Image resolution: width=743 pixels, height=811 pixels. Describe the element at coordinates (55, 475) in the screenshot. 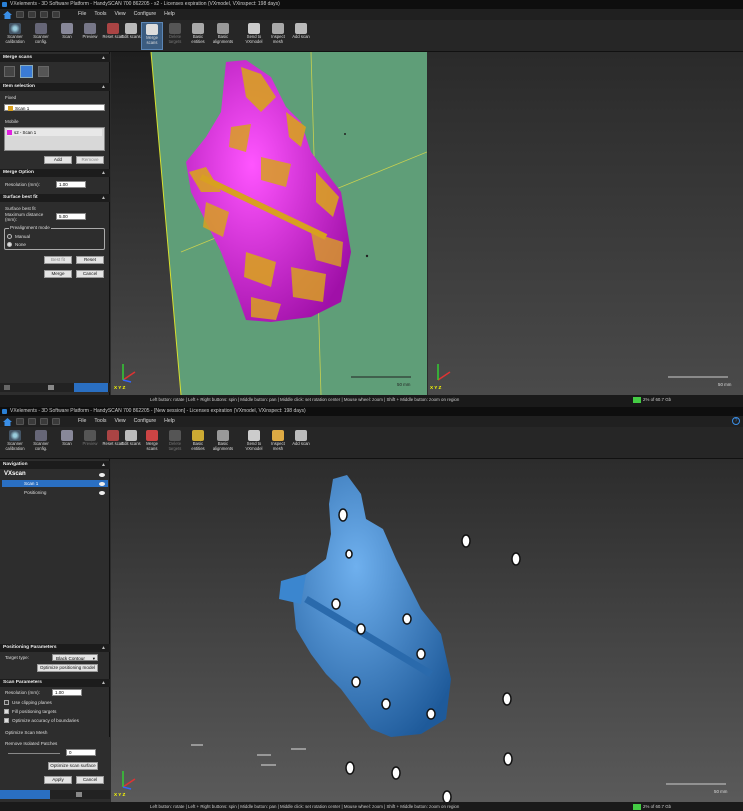

I see `tree-root: VXscan` at that location.